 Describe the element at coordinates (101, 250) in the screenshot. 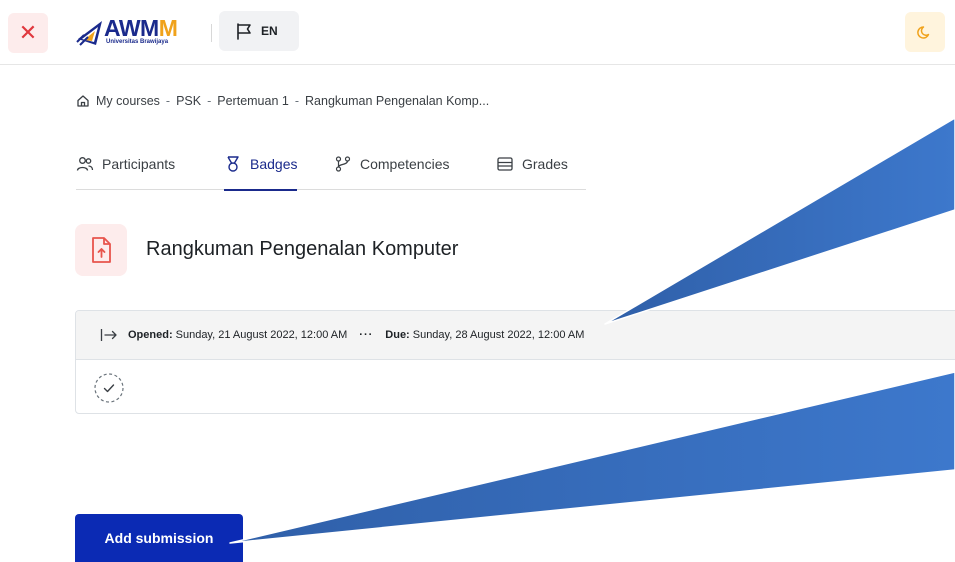

I see `file-upload-icon` at that location.